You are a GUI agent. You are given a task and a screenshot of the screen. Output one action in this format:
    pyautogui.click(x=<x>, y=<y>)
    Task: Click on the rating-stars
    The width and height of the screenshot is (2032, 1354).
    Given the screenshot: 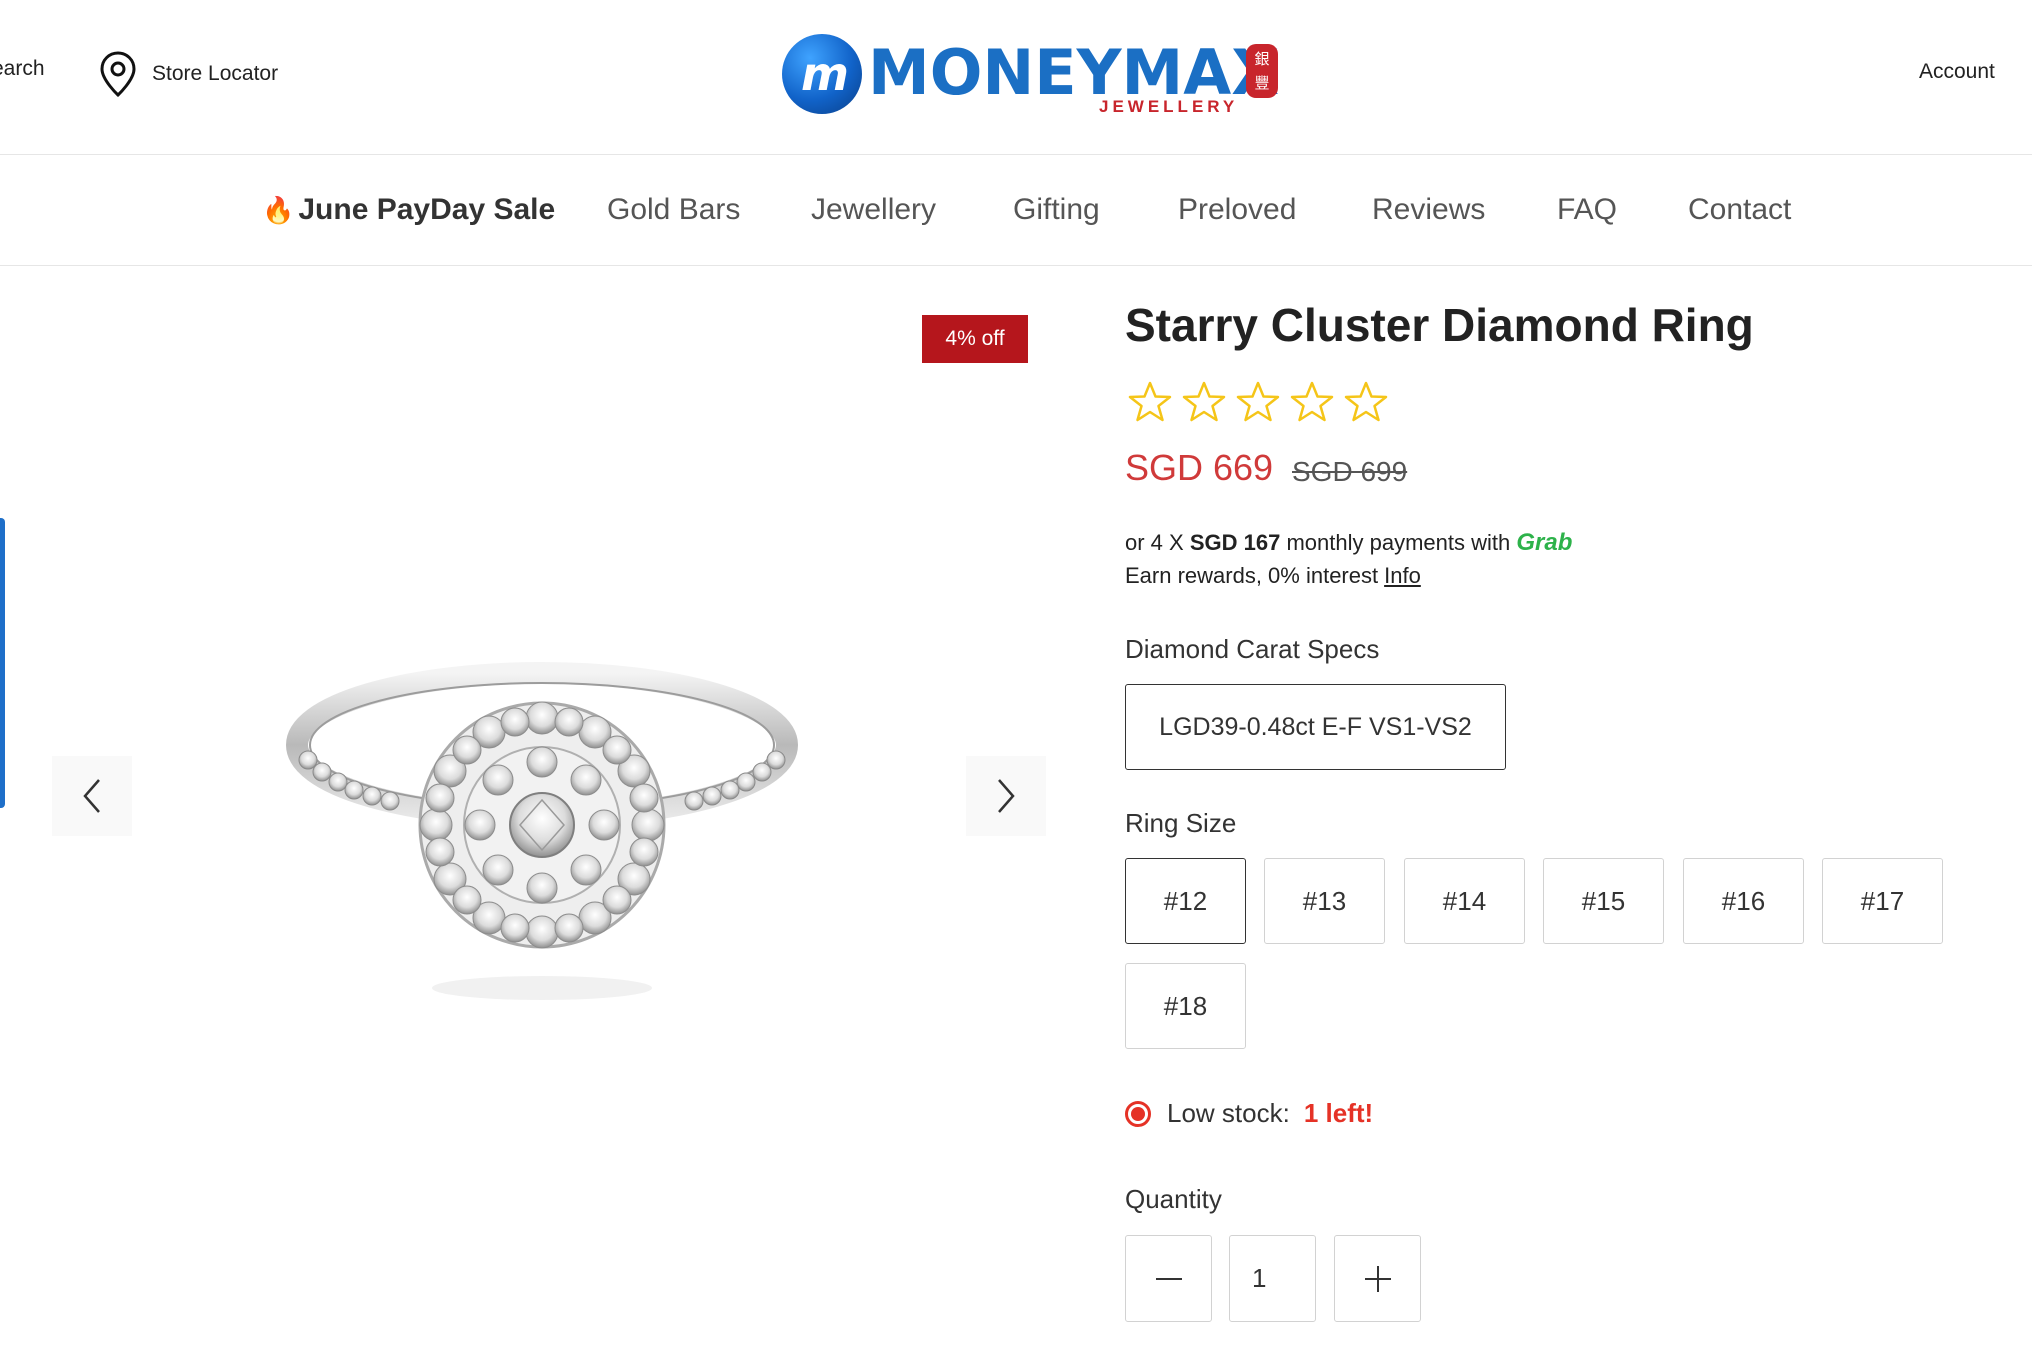 What is the action you would take?
    pyautogui.click(x=1258, y=402)
    